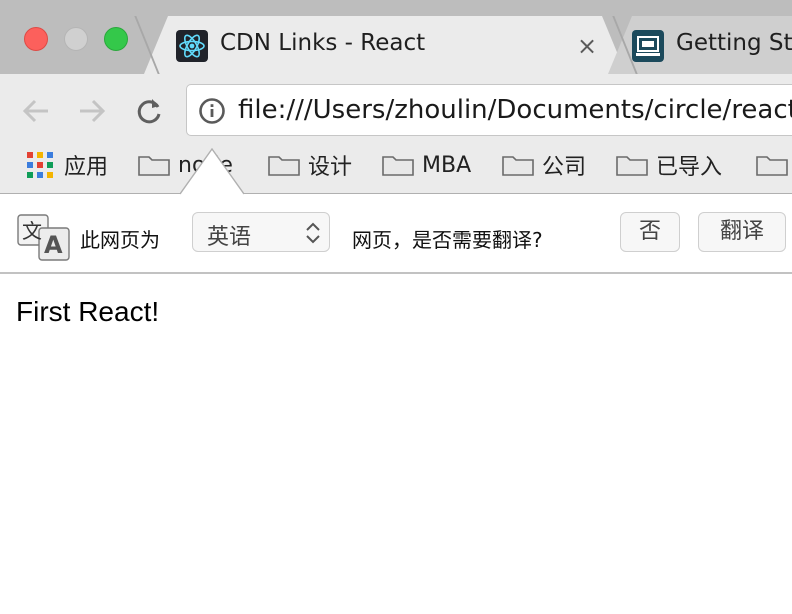 The height and width of the screenshot is (614, 792). Describe the element at coordinates (86, 167) in the screenshot. I see `bookmark-label: 应用` at that location.